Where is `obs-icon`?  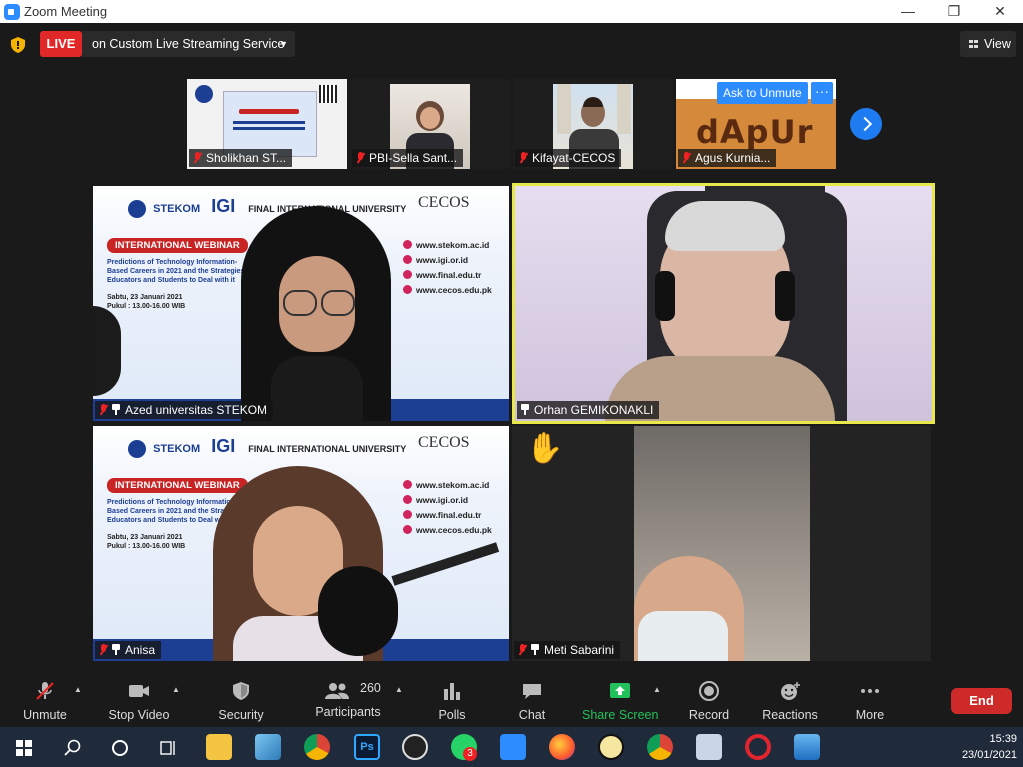 obs-icon is located at coordinates (415, 747).